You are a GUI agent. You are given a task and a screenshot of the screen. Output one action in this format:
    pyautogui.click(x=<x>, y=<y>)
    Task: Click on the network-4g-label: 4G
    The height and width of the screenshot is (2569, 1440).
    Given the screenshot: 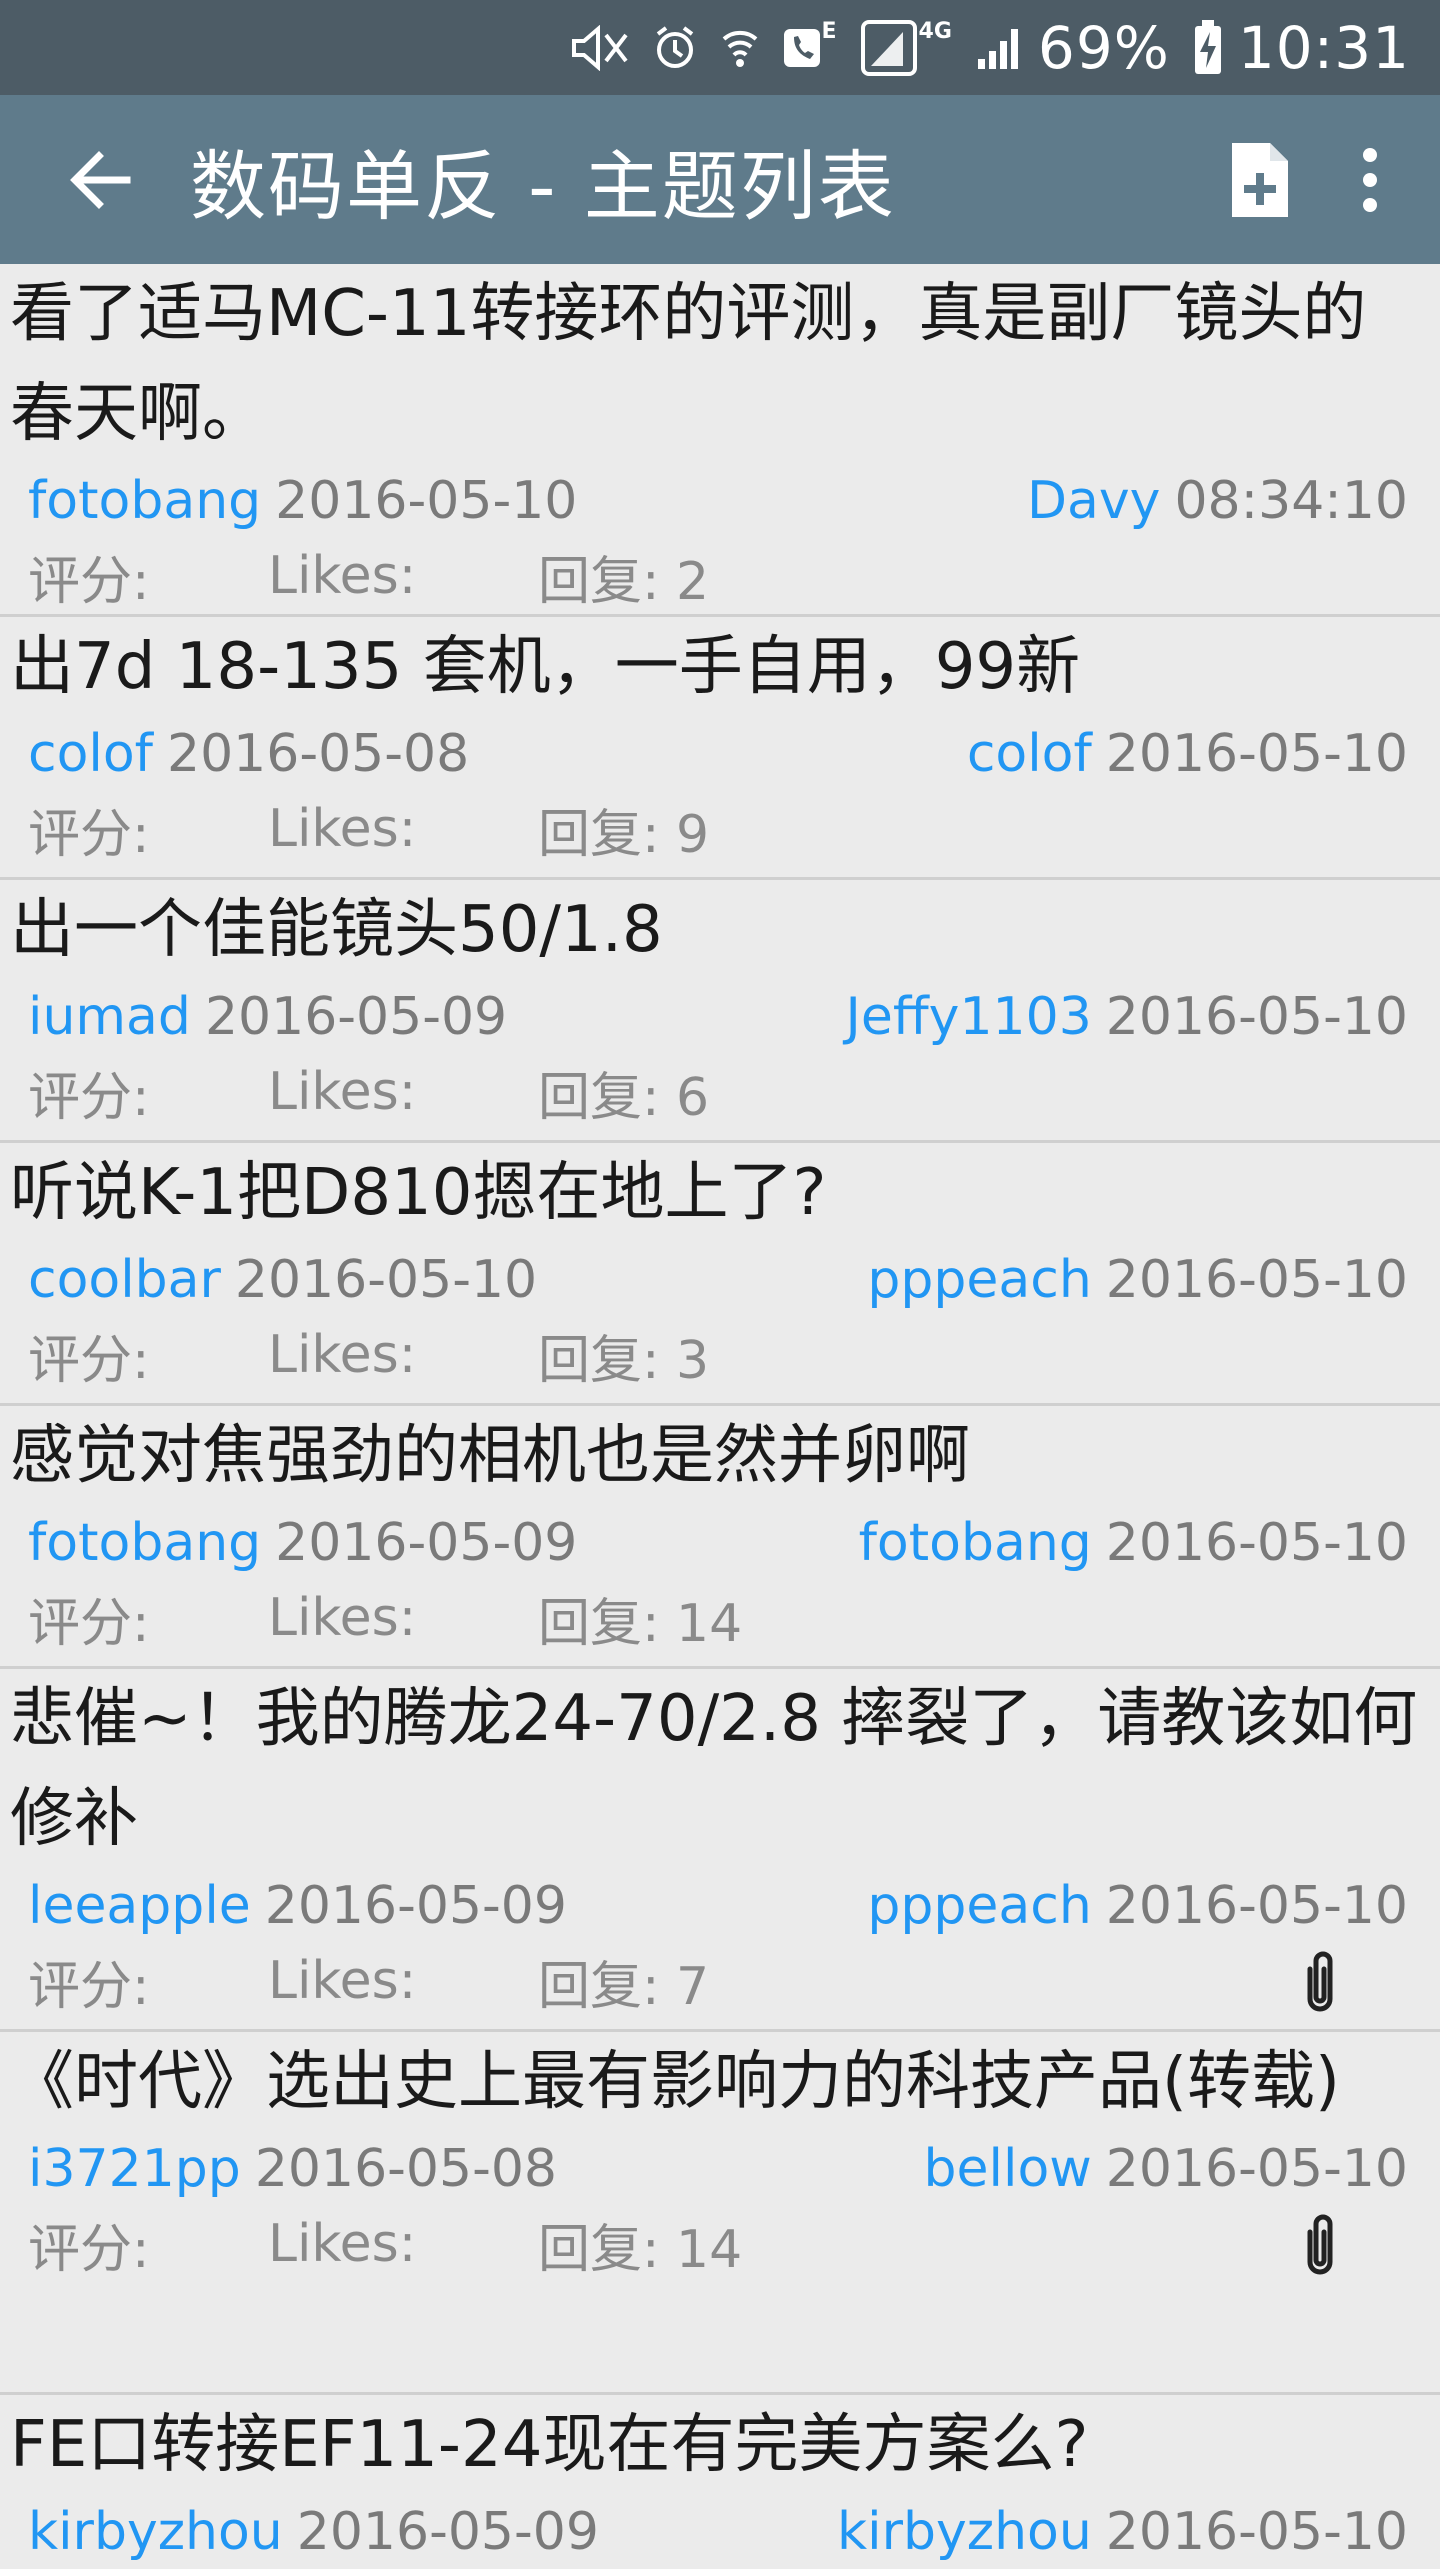 What is the action you would take?
    pyautogui.click(x=935, y=31)
    